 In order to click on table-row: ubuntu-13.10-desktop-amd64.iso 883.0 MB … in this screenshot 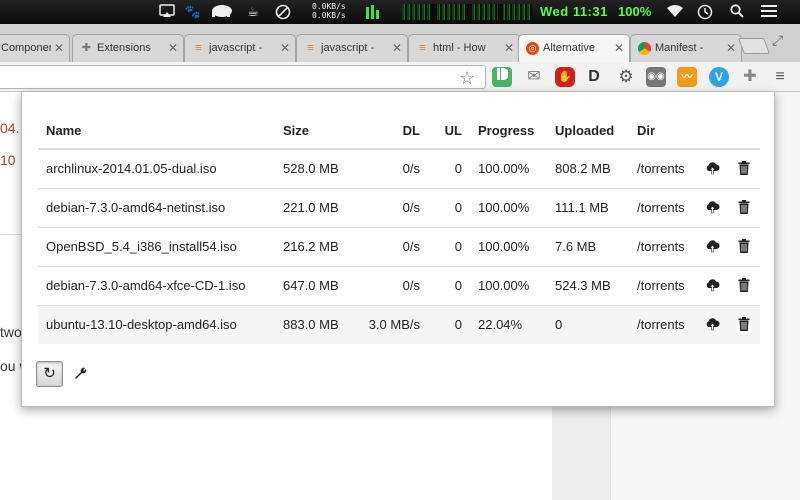, I will do `click(399, 324)`.